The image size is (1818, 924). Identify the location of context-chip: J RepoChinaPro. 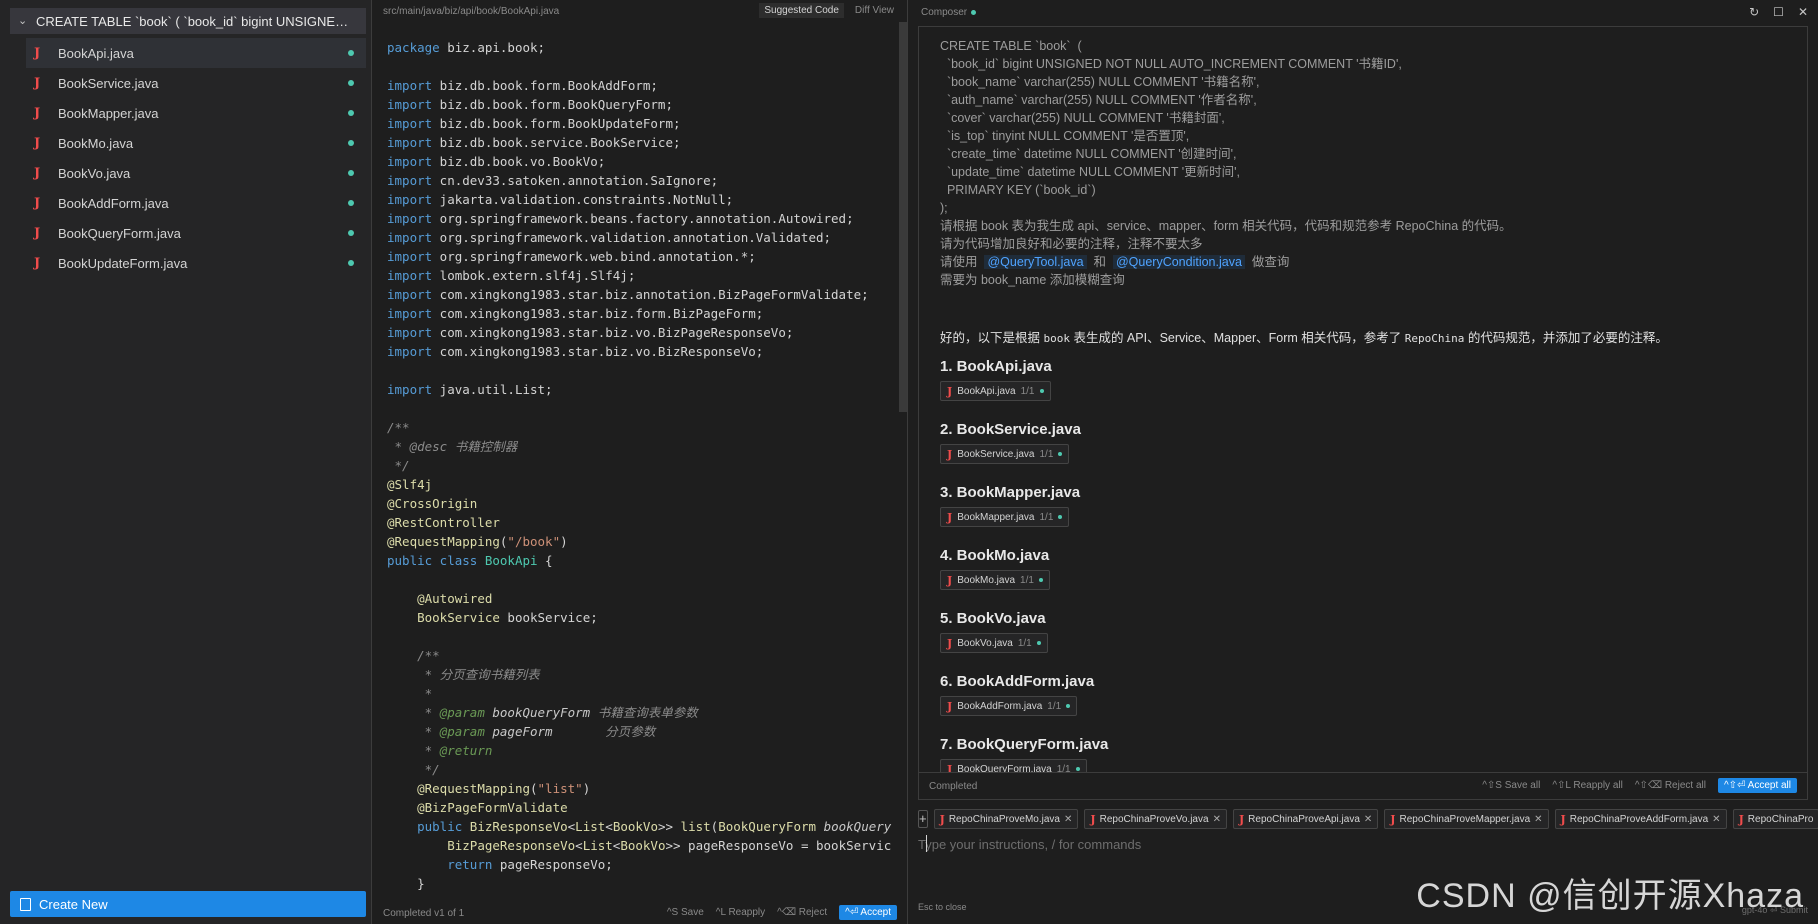
(1775, 819).